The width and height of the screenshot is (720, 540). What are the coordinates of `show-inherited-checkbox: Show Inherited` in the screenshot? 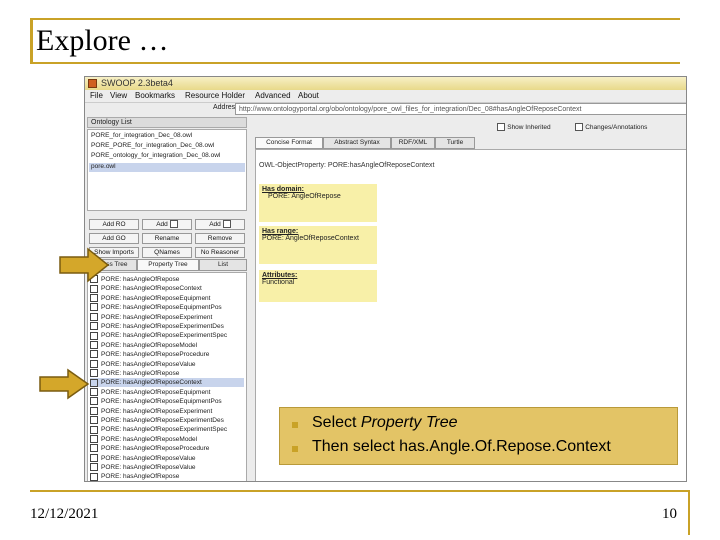 It's located at (523, 126).